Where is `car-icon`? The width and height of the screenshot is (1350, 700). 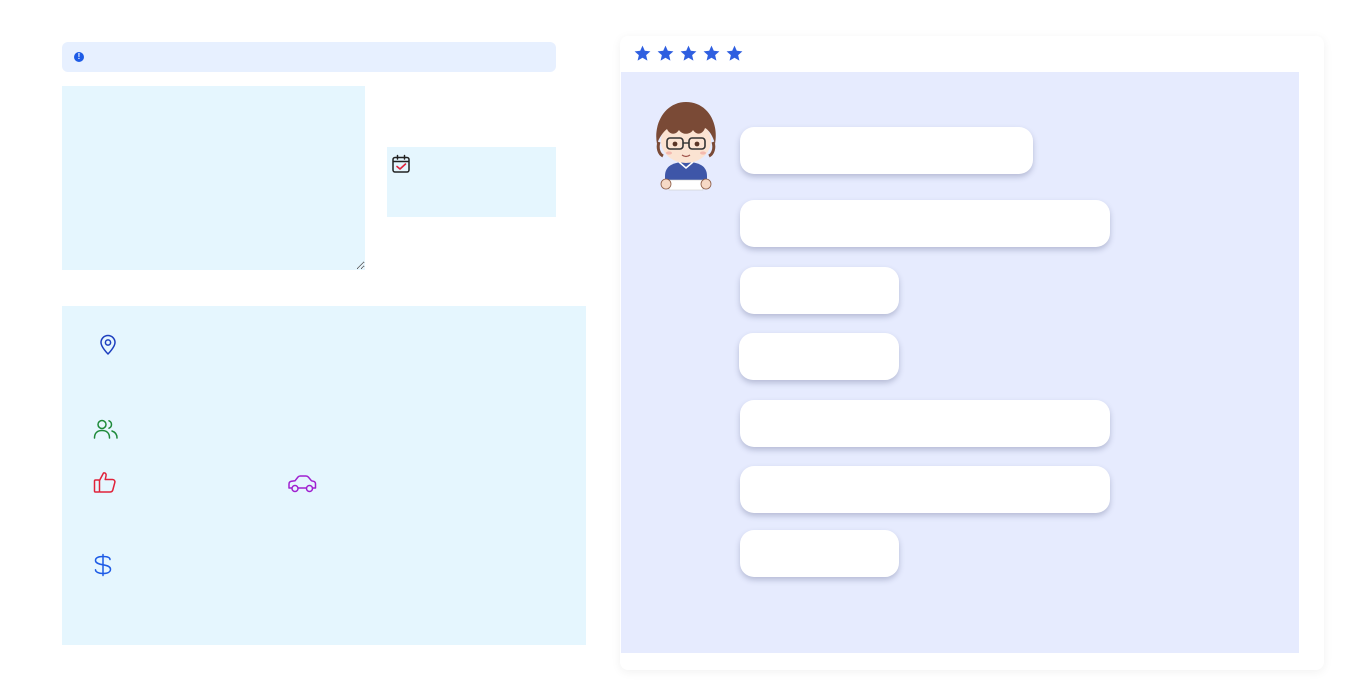 car-icon is located at coordinates (302, 486).